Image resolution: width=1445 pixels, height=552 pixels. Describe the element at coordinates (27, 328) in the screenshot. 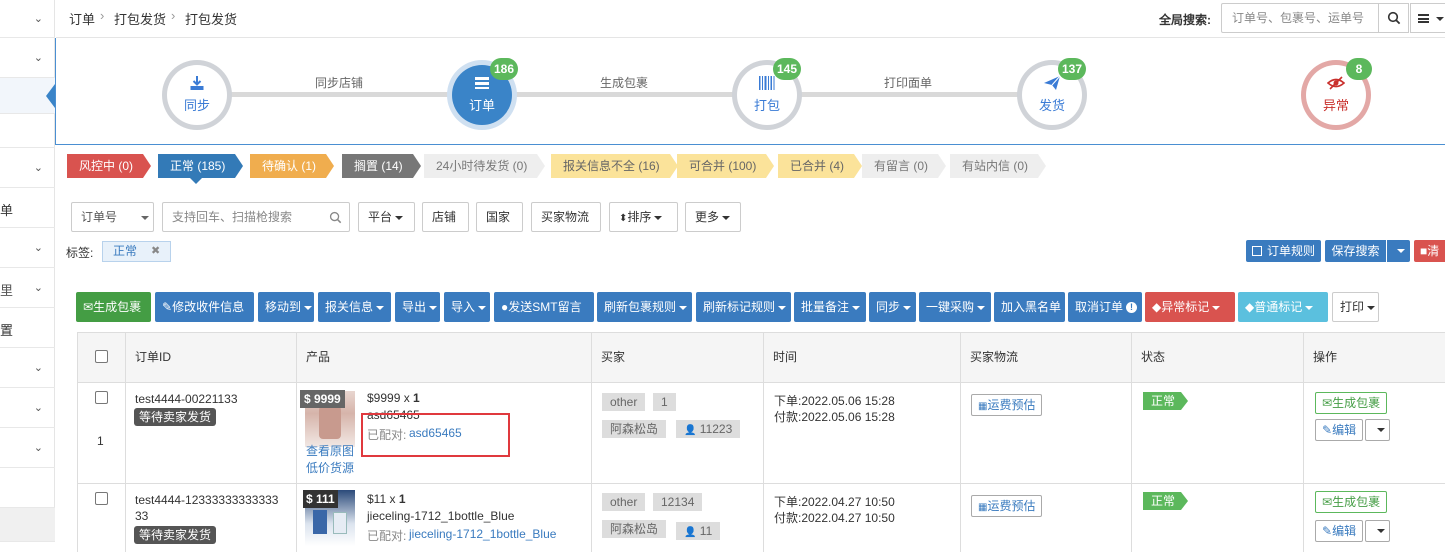

I see `sidebar-item-settings: 置` at that location.